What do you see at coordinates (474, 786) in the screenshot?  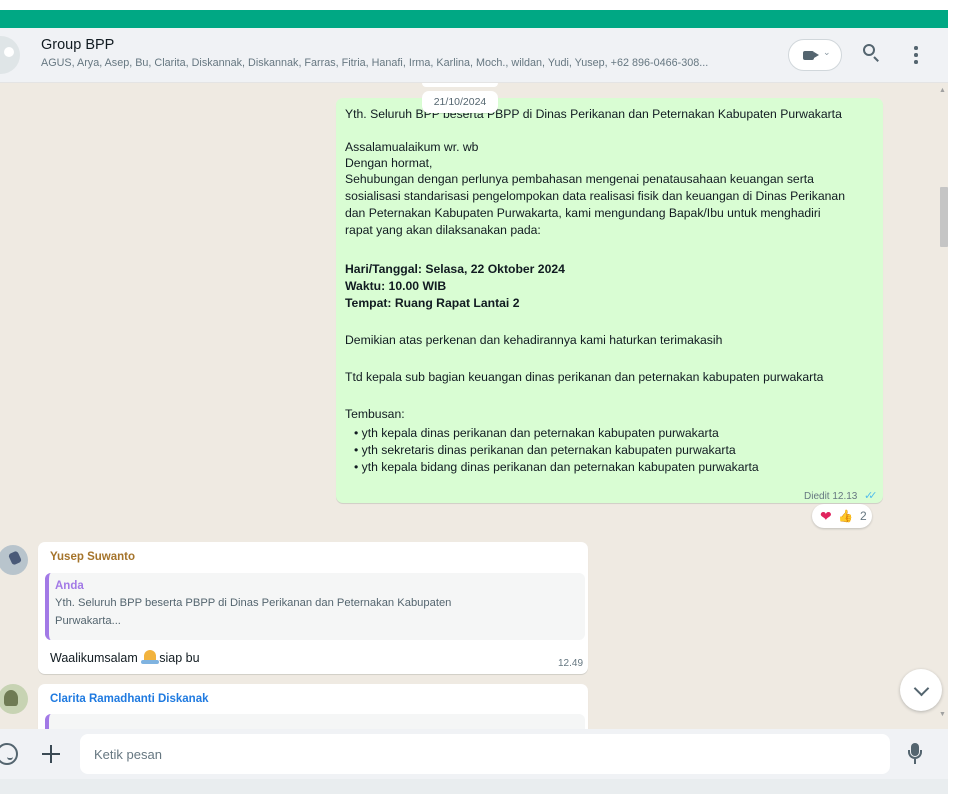 I see `window-bottom-edge` at bounding box center [474, 786].